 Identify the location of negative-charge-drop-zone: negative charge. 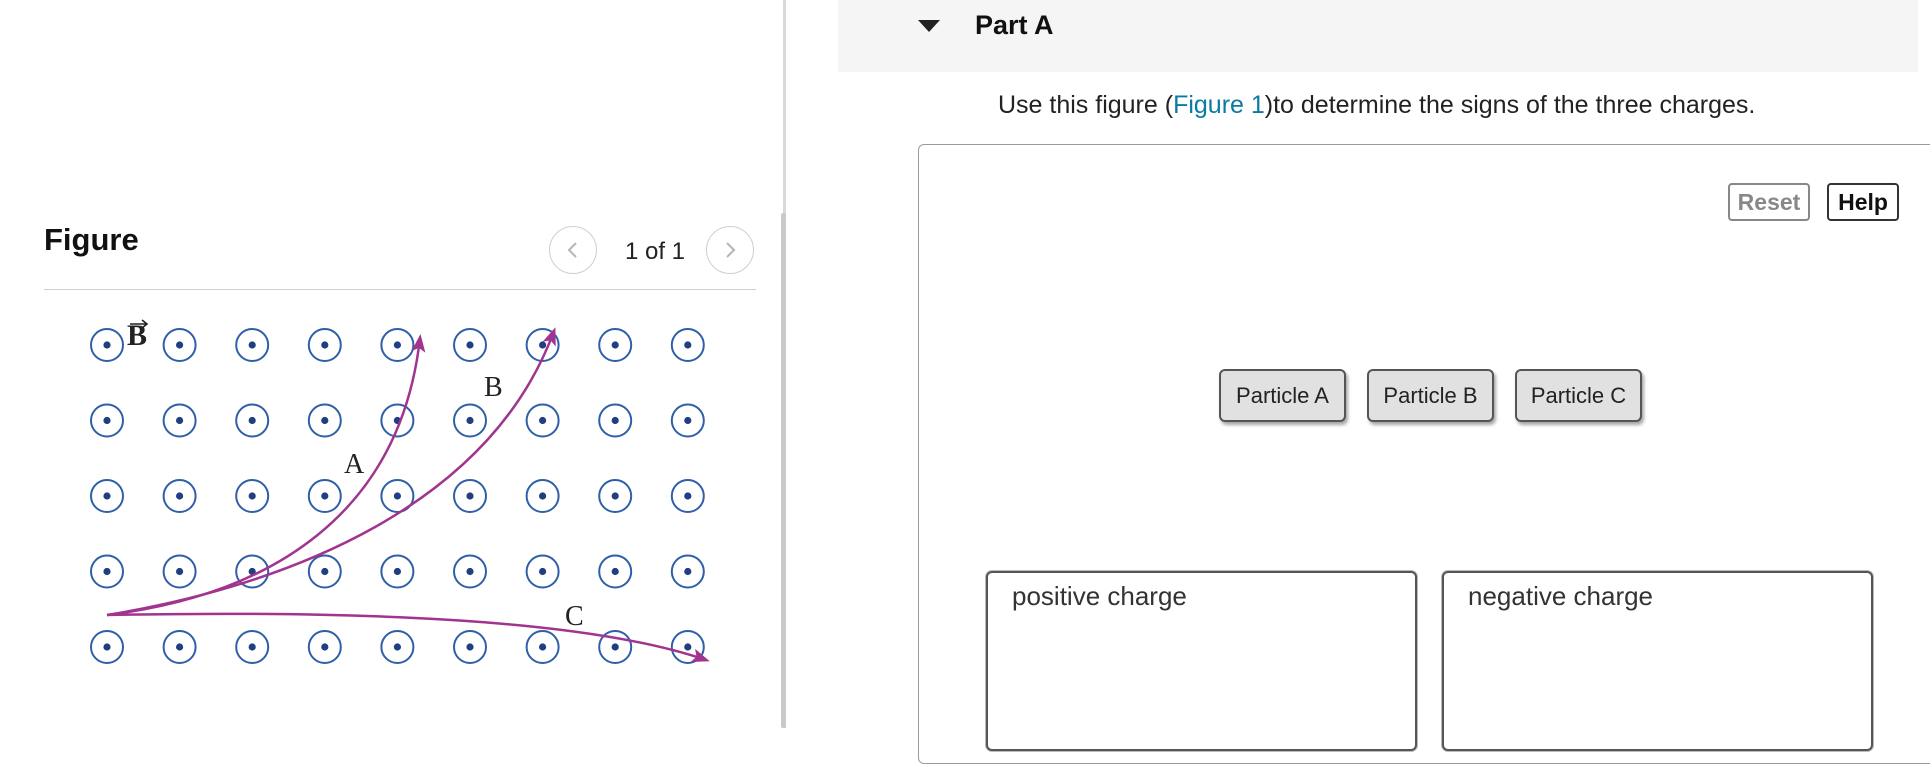
(1657, 661).